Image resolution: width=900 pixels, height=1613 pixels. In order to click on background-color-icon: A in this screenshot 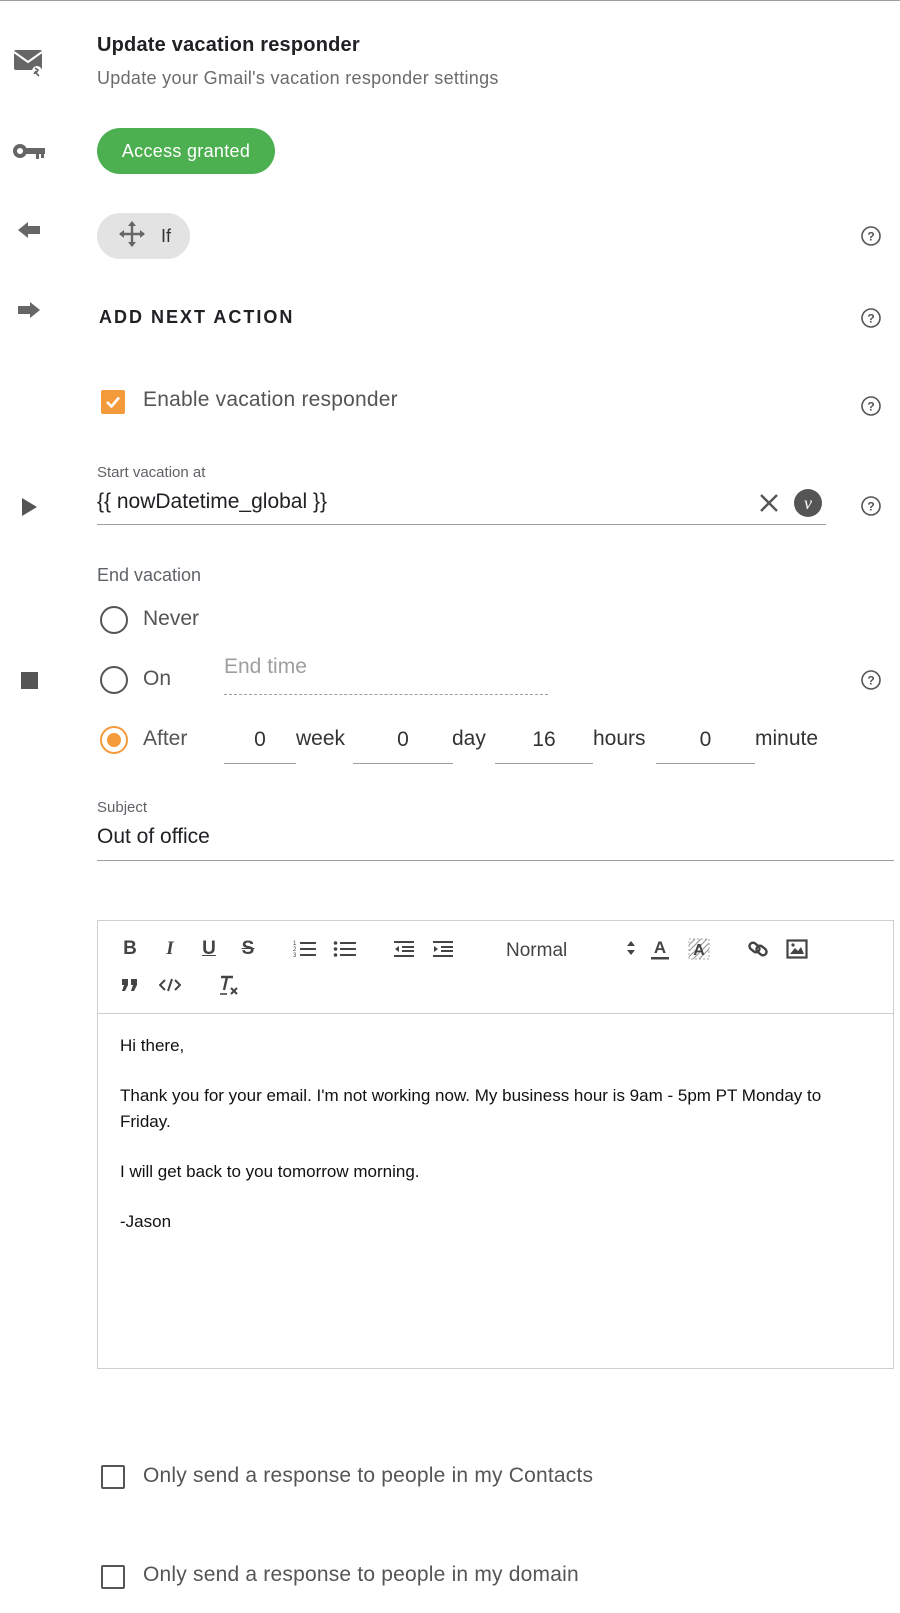, I will do `click(699, 949)`.